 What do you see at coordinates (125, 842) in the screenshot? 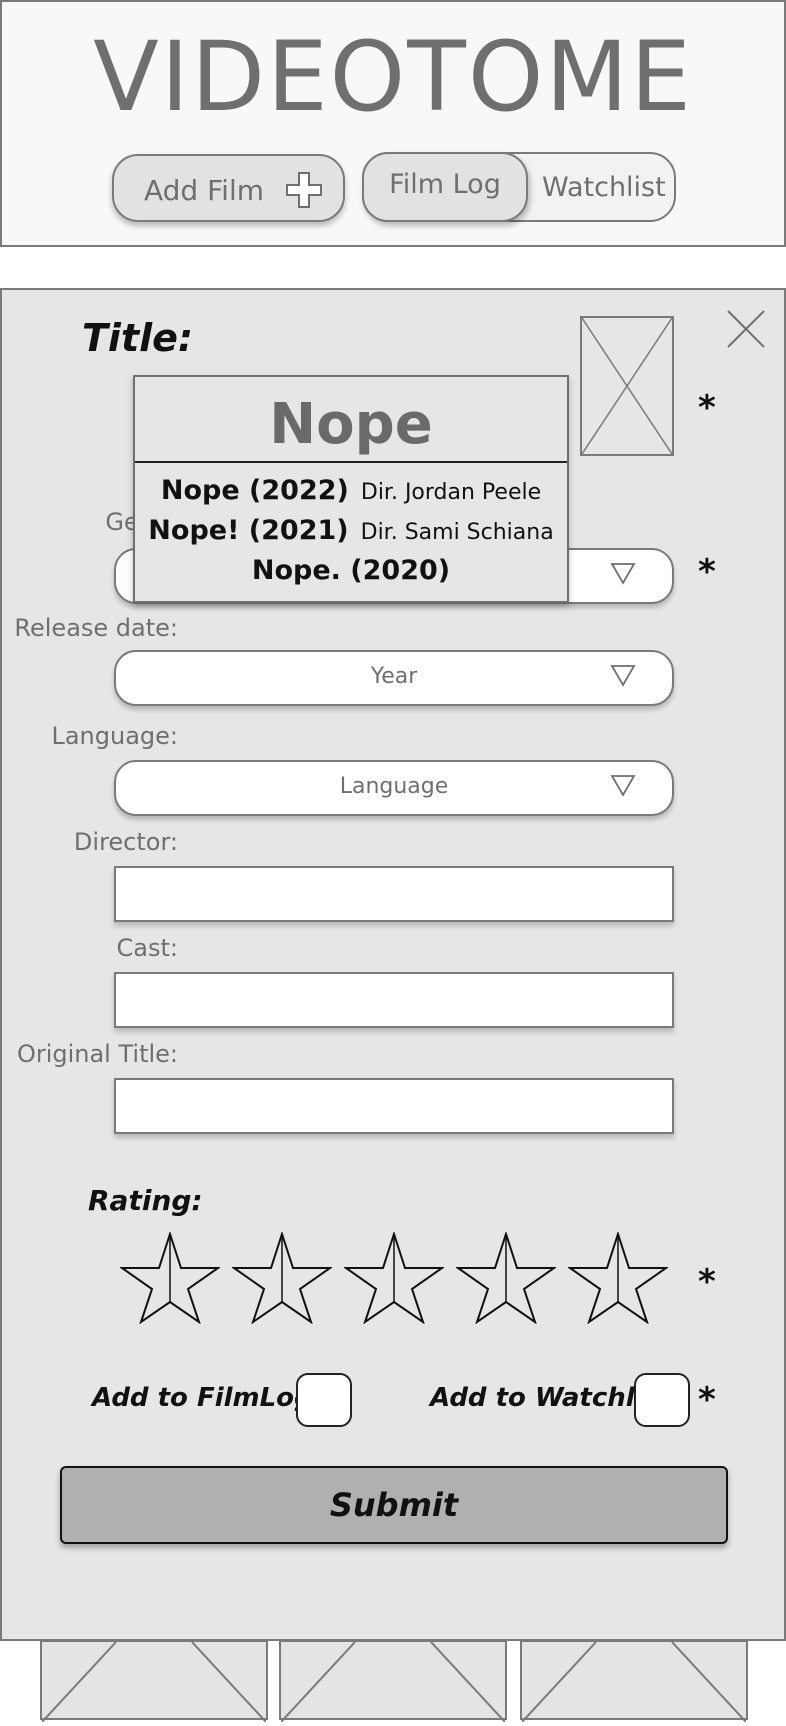
I see `director-label: Director:` at bounding box center [125, 842].